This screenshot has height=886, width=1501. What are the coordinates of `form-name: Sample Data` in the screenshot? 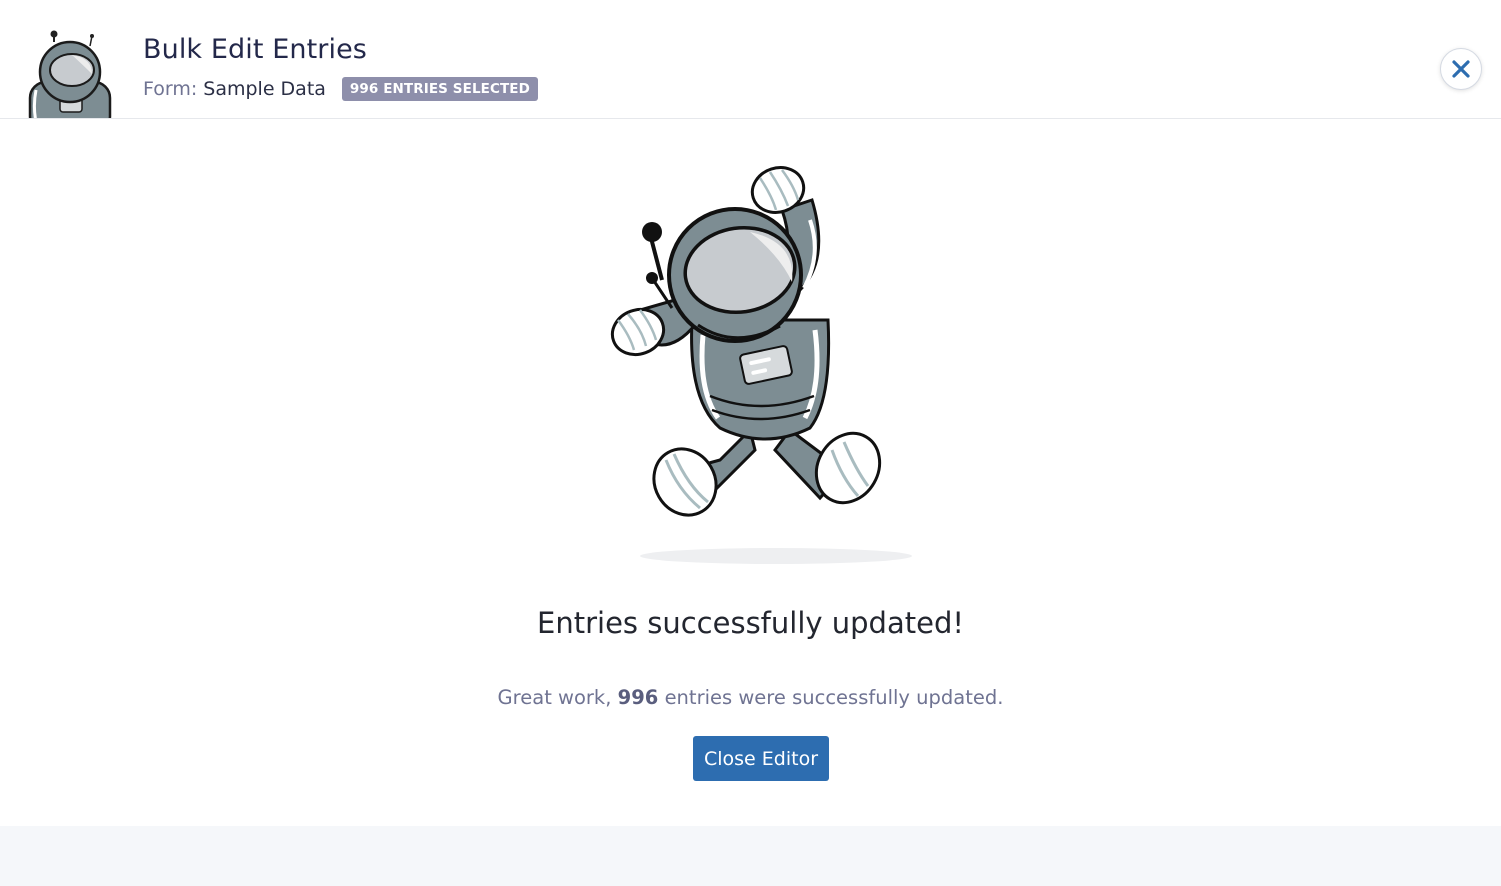 It's located at (264, 89).